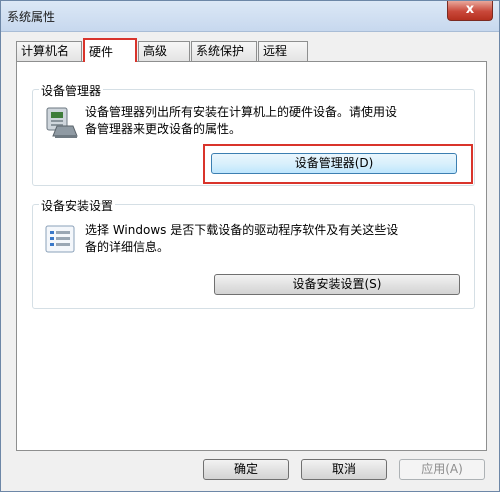  What do you see at coordinates (241, 112) in the screenshot?
I see `device-manager-desc-line1: 设备管理器列出所有安装在计算机上的硬件设备。请使用设` at bounding box center [241, 112].